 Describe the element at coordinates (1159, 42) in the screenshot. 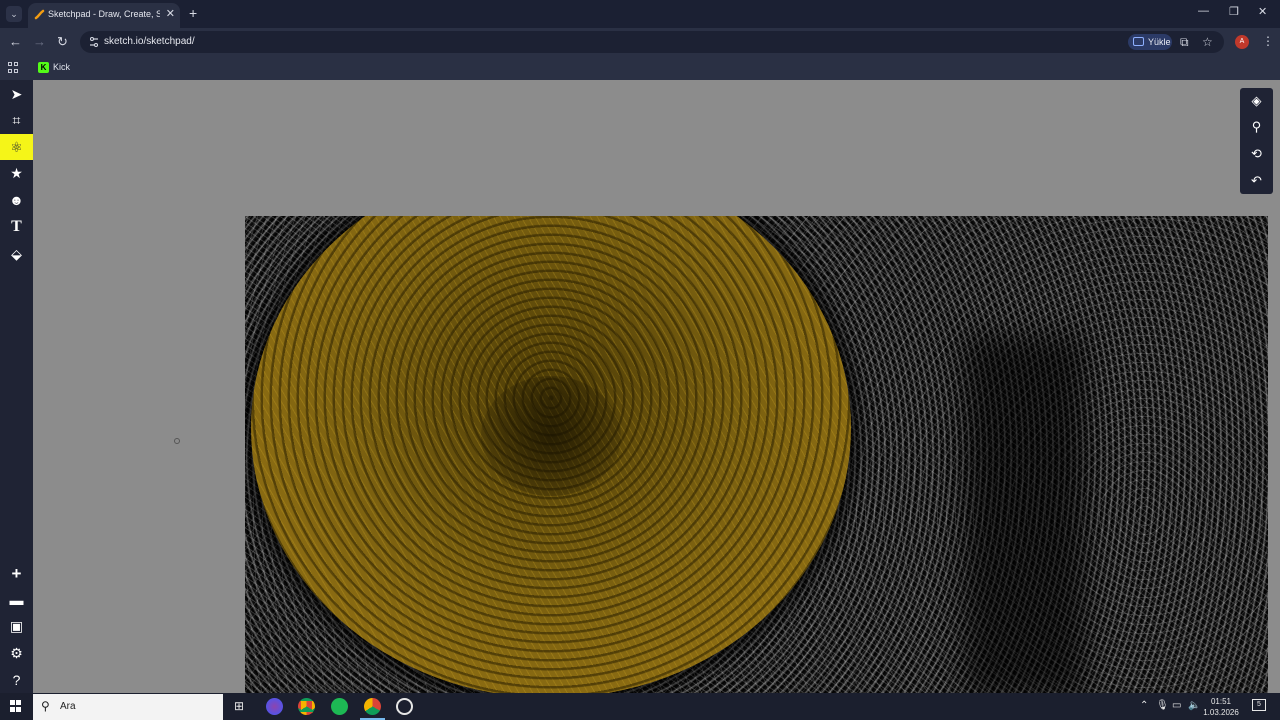

I see `upgrade-label: Yükle` at that location.